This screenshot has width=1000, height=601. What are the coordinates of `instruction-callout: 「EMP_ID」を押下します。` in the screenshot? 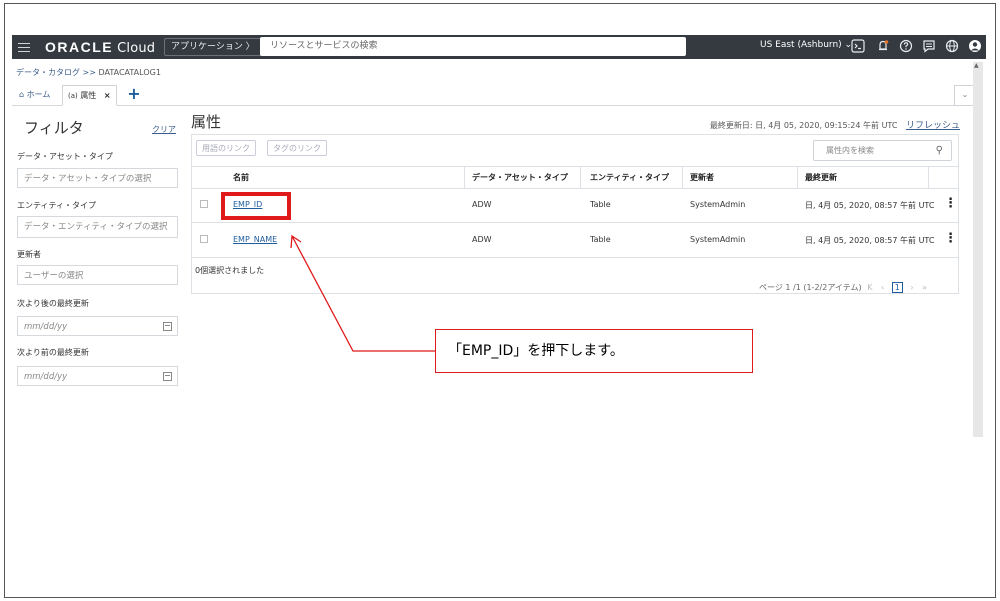 It's located at (594, 351).